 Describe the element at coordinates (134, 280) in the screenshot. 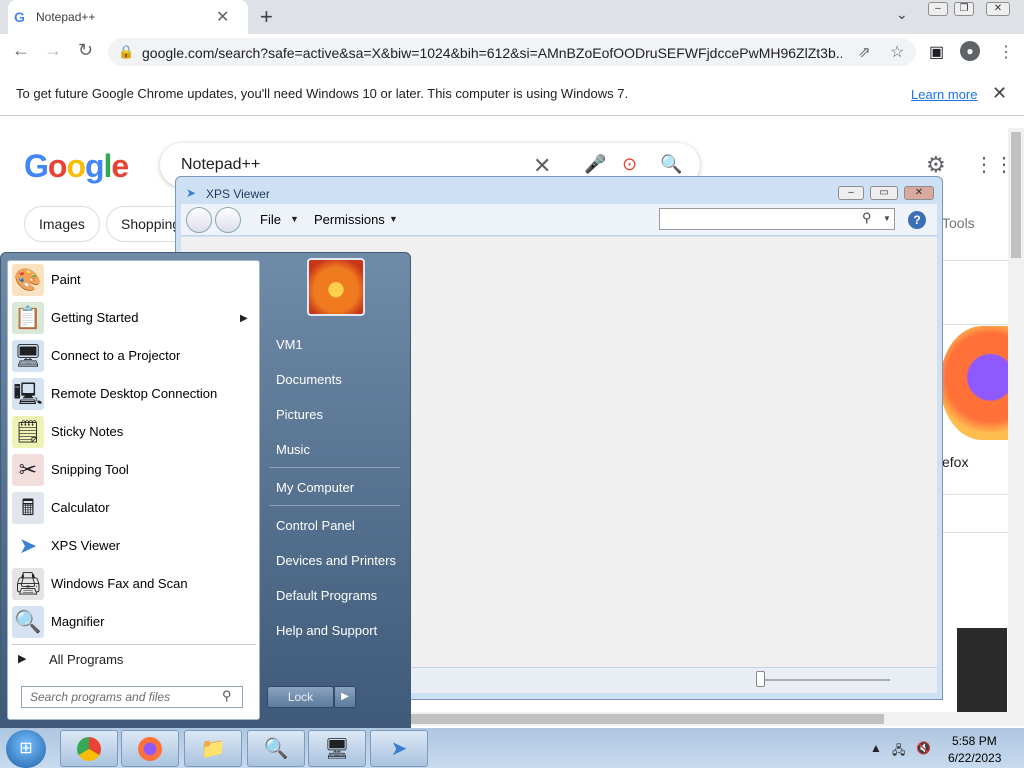

I see `start-item-paint: 🎨 Paint` at that location.